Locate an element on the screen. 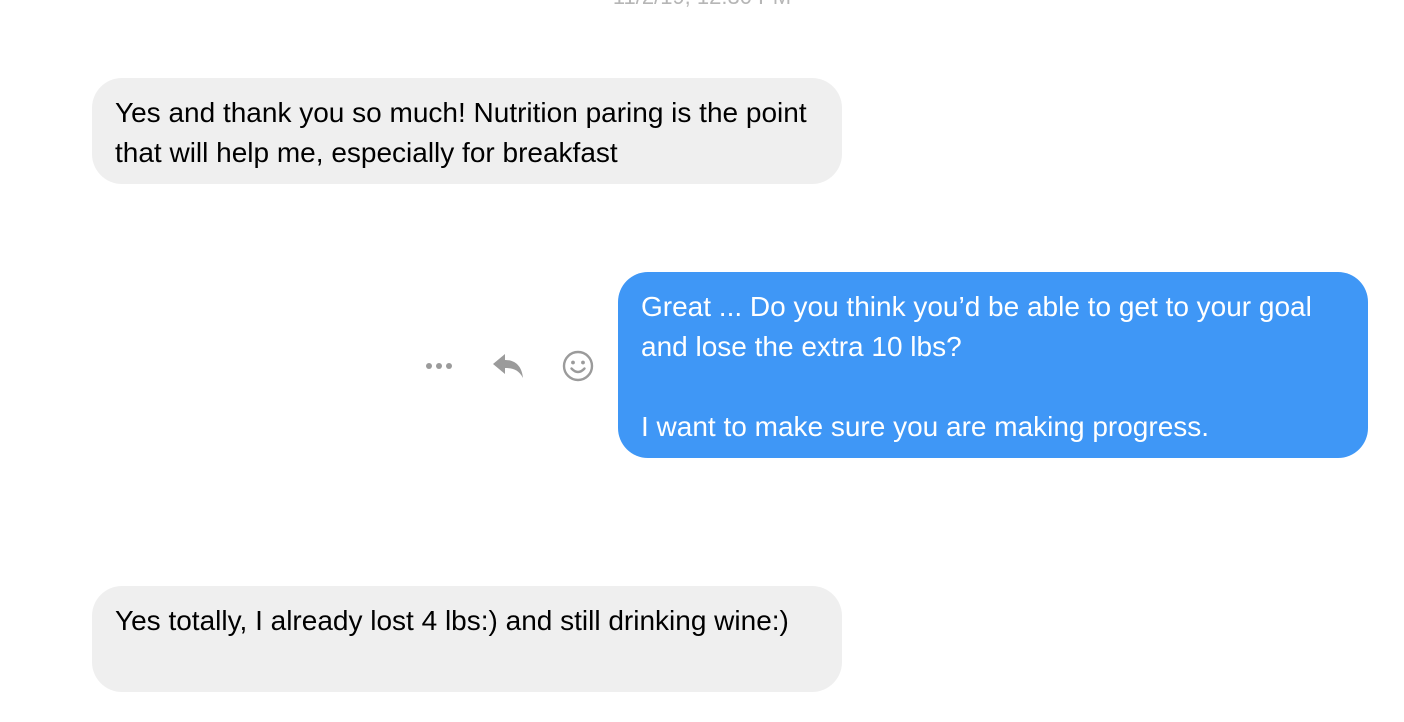  reply-icon is located at coordinates (508, 366).